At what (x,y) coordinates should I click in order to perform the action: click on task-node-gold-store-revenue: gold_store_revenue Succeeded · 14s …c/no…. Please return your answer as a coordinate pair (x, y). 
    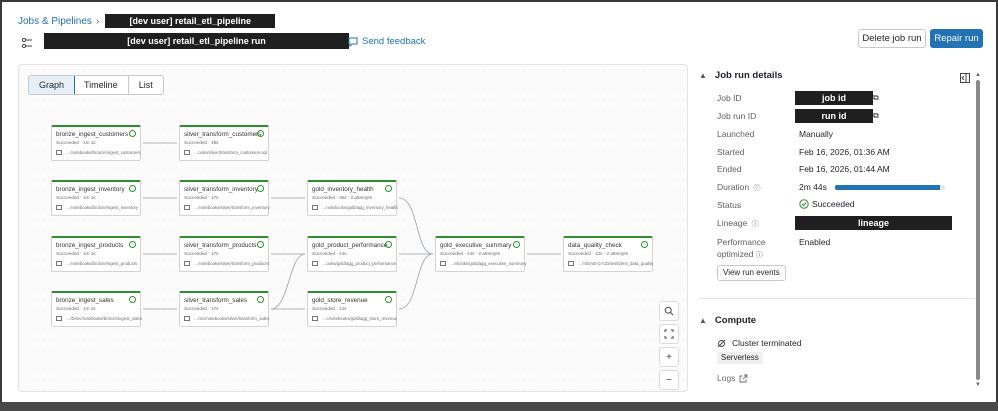
    Looking at the image, I should click on (352, 309).